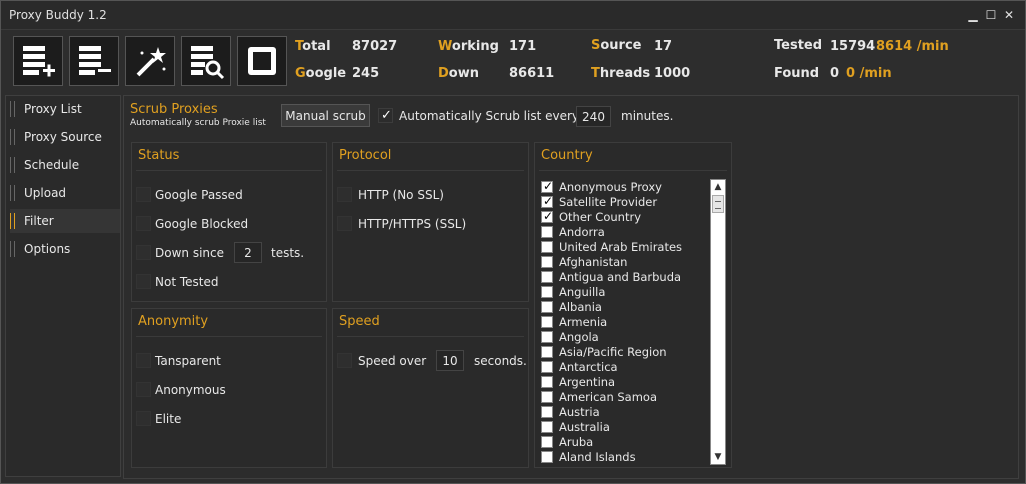 The height and width of the screenshot is (484, 1026). Describe the element at coordinates (159, 155) in the screenshot. I see `status-title: Status` at that location.